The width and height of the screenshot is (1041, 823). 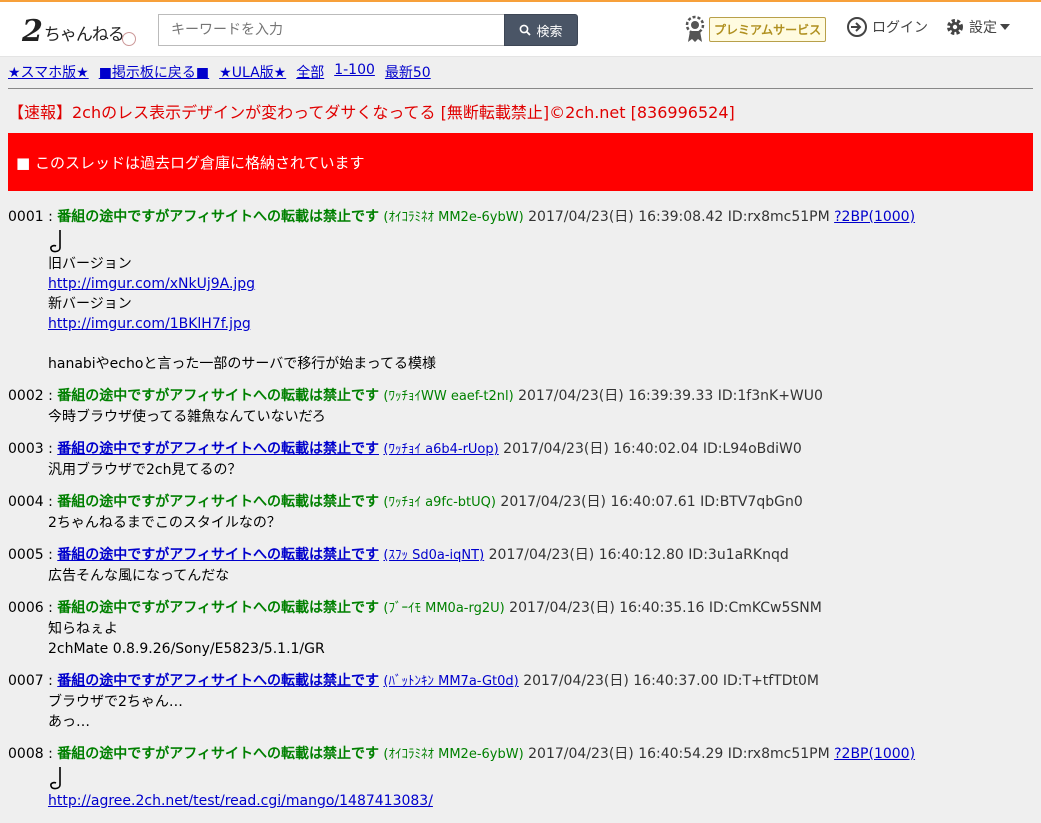 What do you see at coordinates (30, 502) in the screenshot?
I see `post-number: 0004 :` at bounding box center [30, 502].